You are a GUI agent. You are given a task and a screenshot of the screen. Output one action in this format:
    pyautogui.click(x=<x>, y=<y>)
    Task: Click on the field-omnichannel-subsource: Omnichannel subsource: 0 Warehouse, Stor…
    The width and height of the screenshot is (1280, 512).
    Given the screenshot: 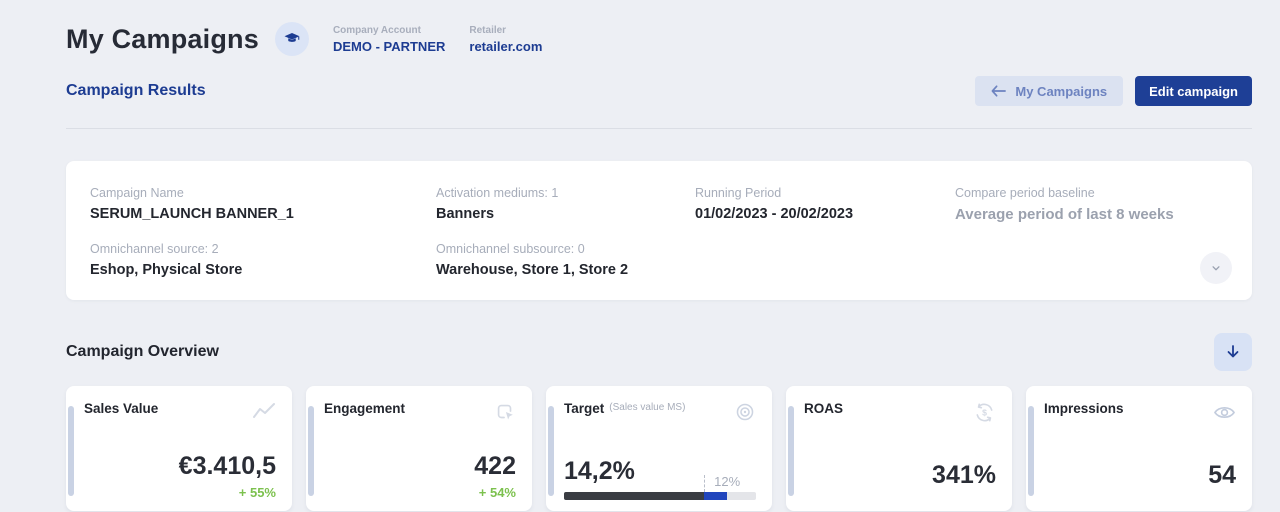 What is the action you would take?
    pyautogui.click(x=532, y=260)
    